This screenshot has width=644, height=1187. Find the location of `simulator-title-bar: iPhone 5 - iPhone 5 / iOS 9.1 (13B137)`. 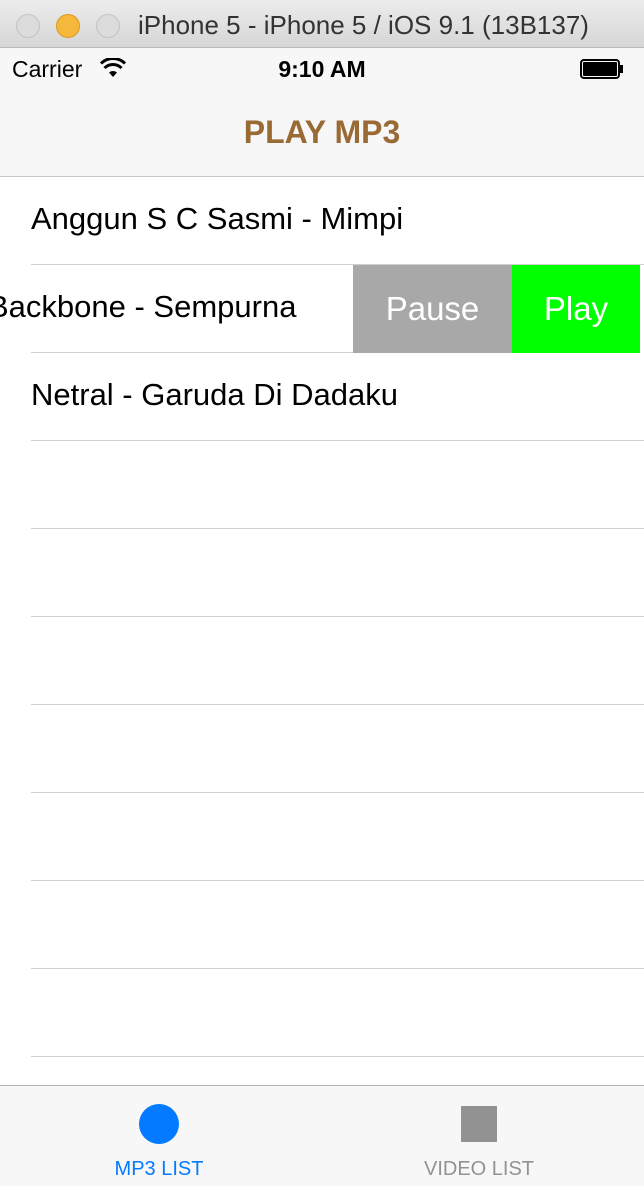

simulator-title-bar: iPhone 5 - iPhone 5 / iOS 9.1 (13B137) is located at coordinates (322, 24).